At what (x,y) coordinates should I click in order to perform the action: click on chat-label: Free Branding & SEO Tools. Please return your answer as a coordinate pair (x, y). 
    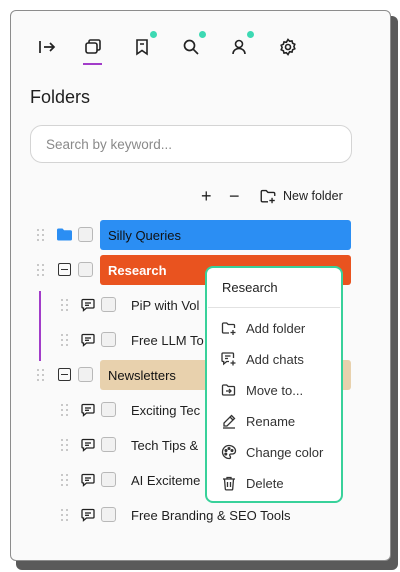
    Looking at the image, I should click on (211, 515).